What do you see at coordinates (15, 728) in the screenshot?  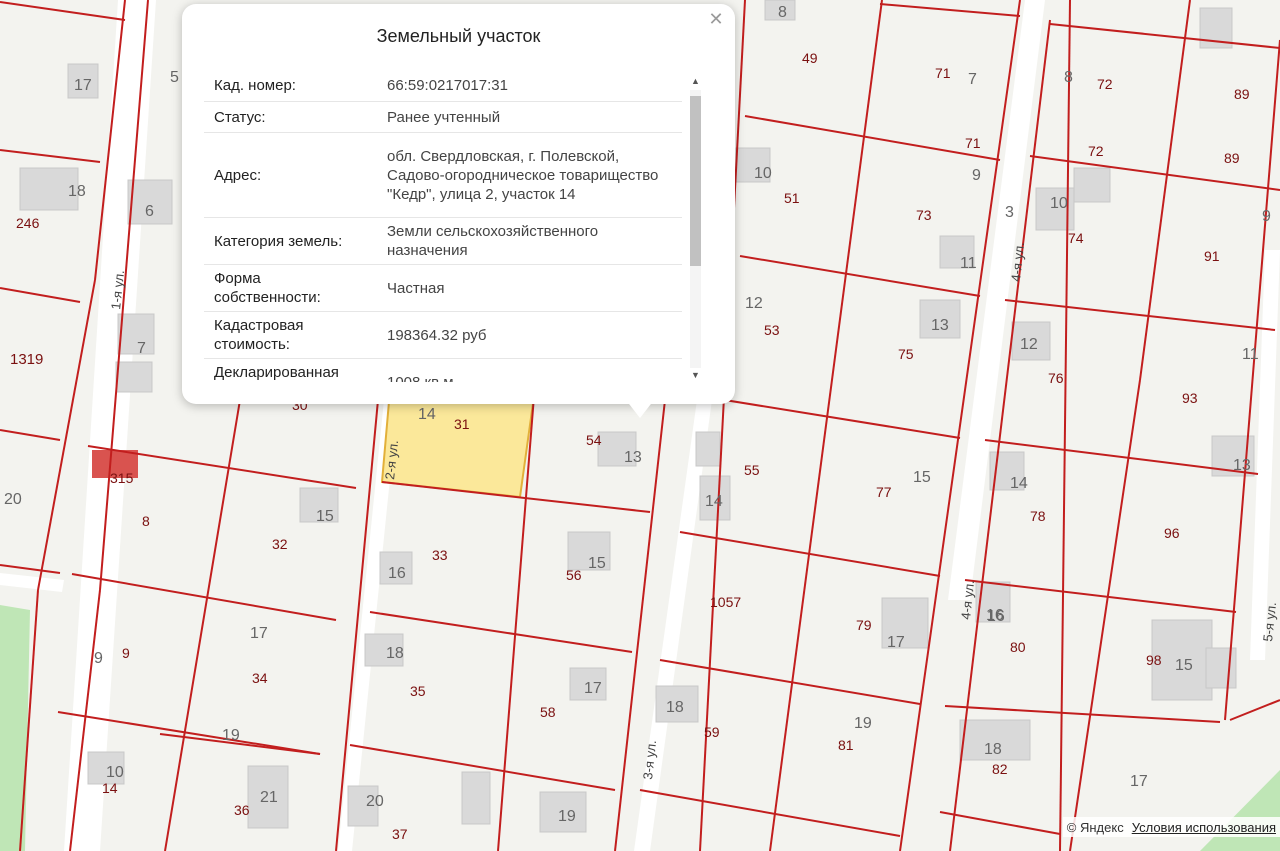 I see `green-area` at bounding box center [15, 728].